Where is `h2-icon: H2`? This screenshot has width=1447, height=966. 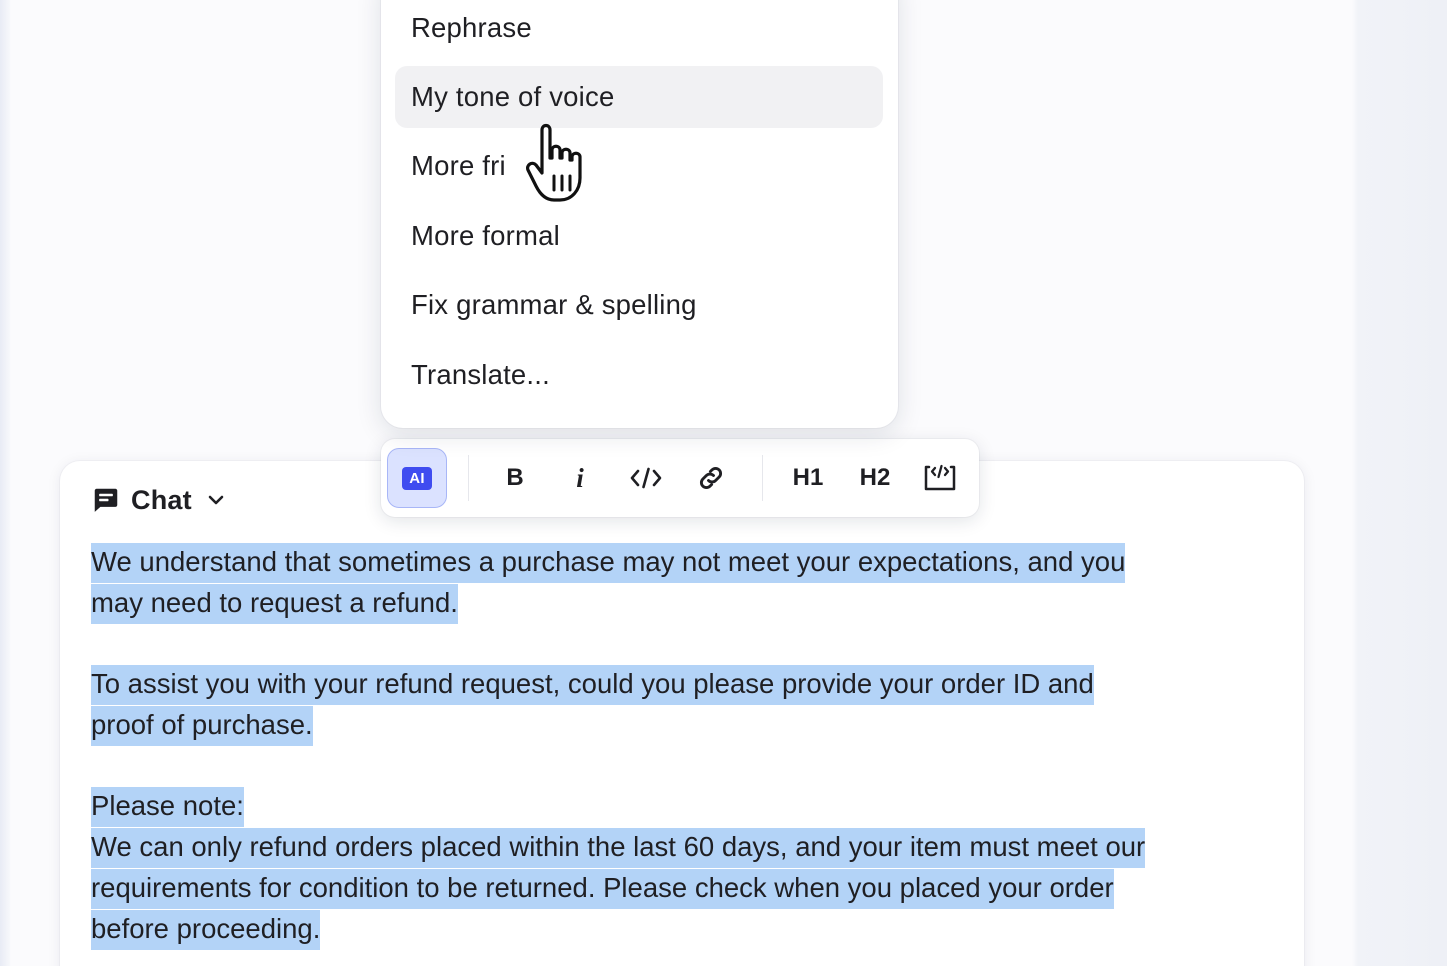 h2-icon: H2 is located at coordinates (875, 477).